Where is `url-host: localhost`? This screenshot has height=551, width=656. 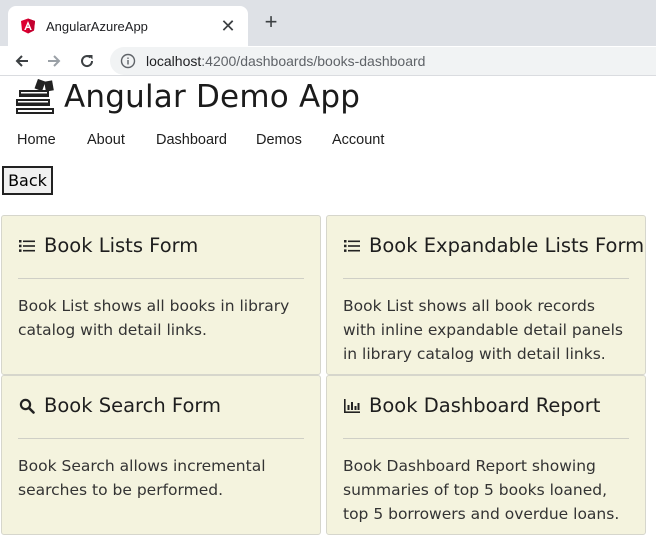 url-host: localhost is located at coordinates (174, 61).